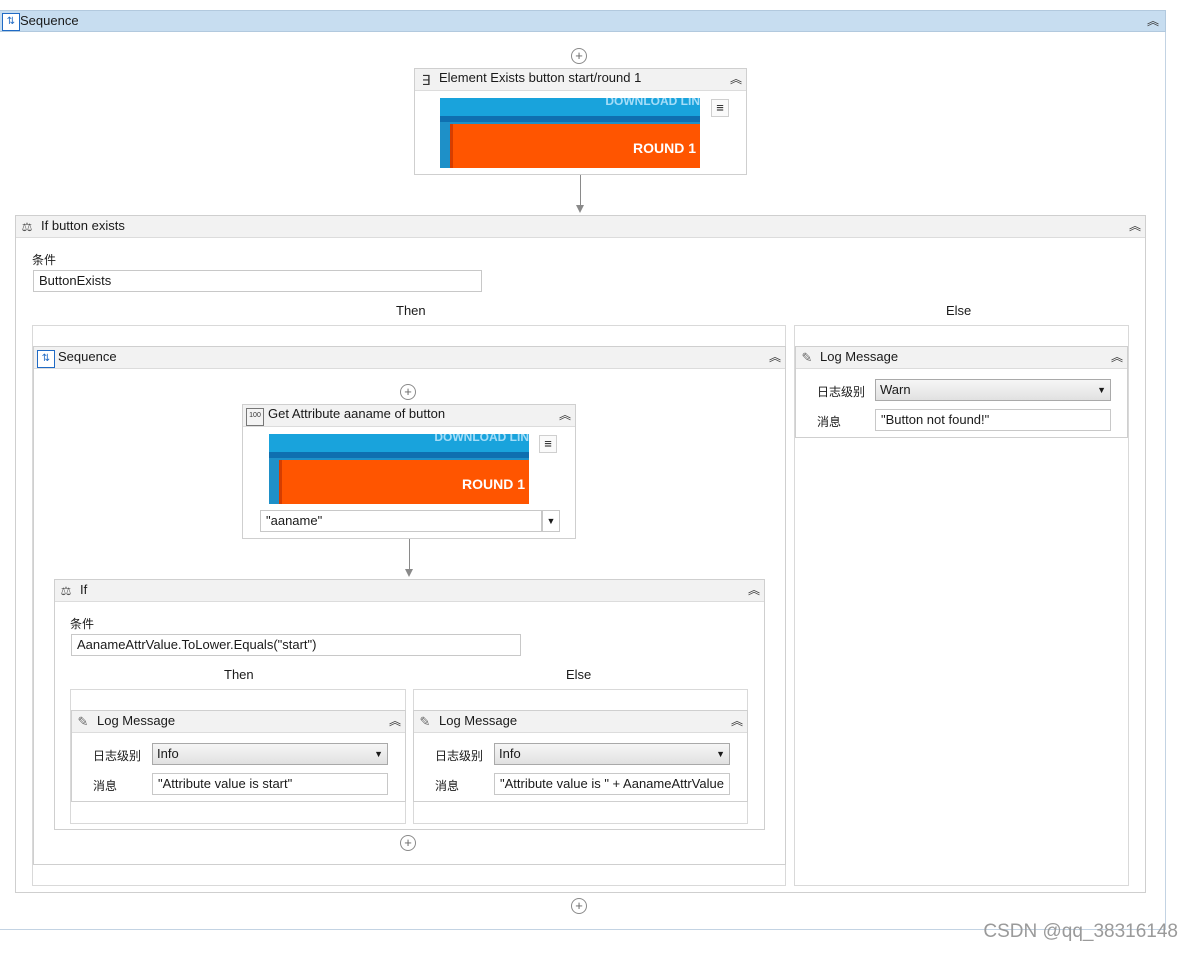  What do you see at coordinates (84, 589) in the screenshot?
I see `inner-if-title: If` at bounding box center [84, 589].